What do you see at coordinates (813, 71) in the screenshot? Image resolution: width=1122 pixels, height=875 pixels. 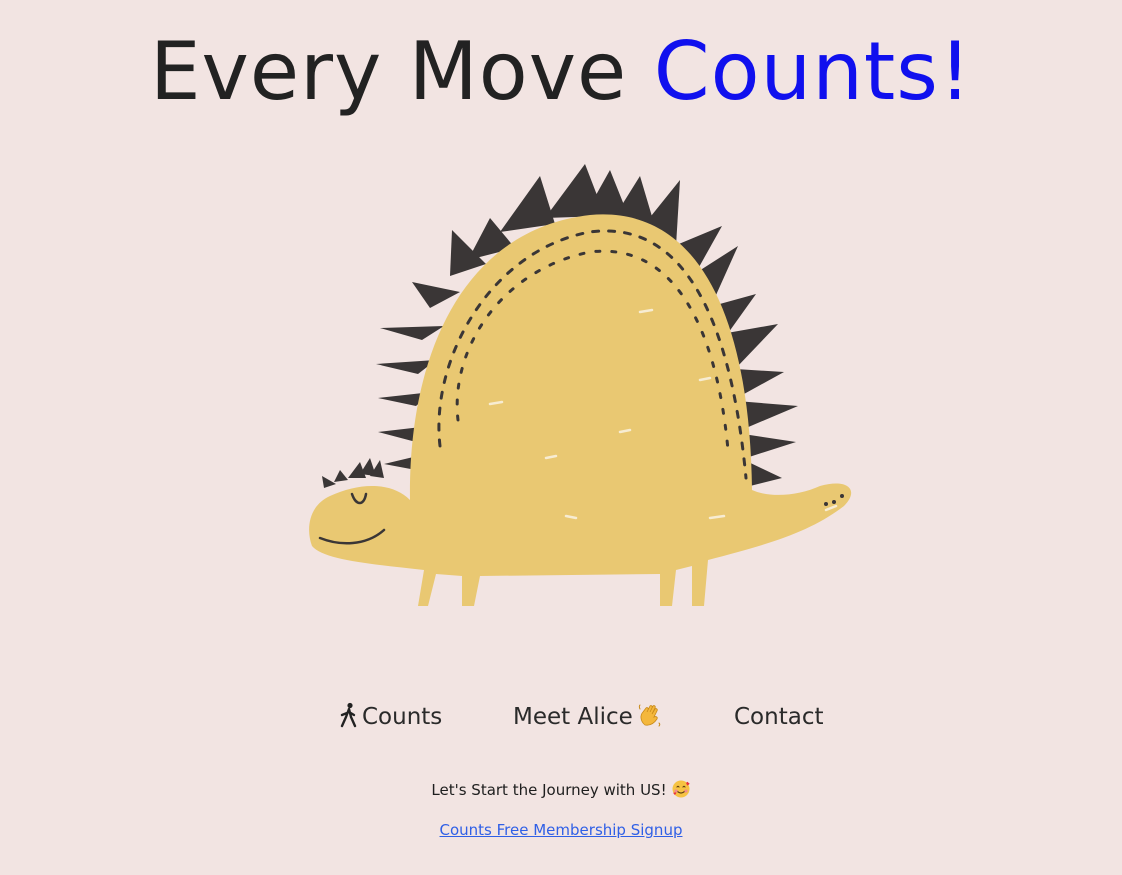 I see `headline-accent: Counts!` at bounding box center [813, 71].